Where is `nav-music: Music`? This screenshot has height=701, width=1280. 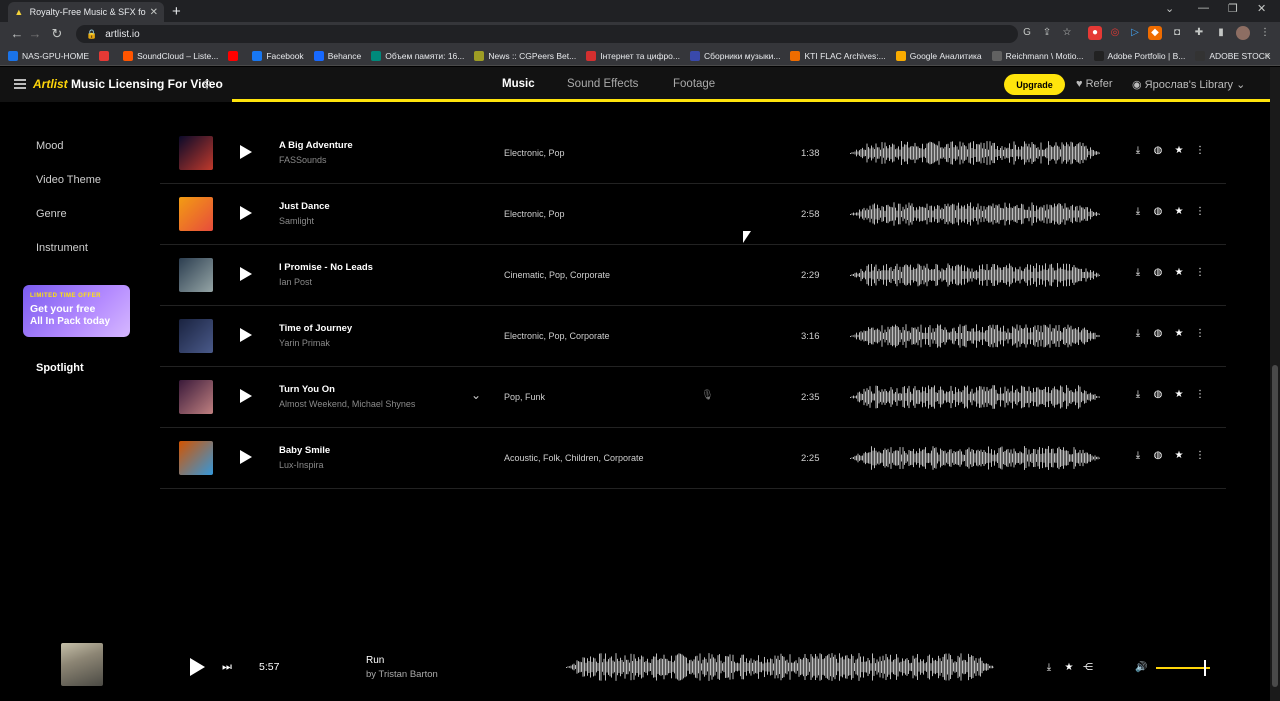 nav-music: Music is located at coordinates (518, 84).